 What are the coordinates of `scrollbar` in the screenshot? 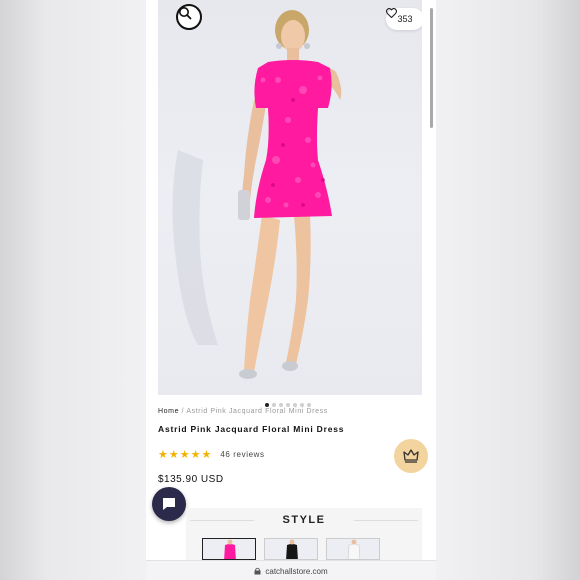 It's located at (431, 68).